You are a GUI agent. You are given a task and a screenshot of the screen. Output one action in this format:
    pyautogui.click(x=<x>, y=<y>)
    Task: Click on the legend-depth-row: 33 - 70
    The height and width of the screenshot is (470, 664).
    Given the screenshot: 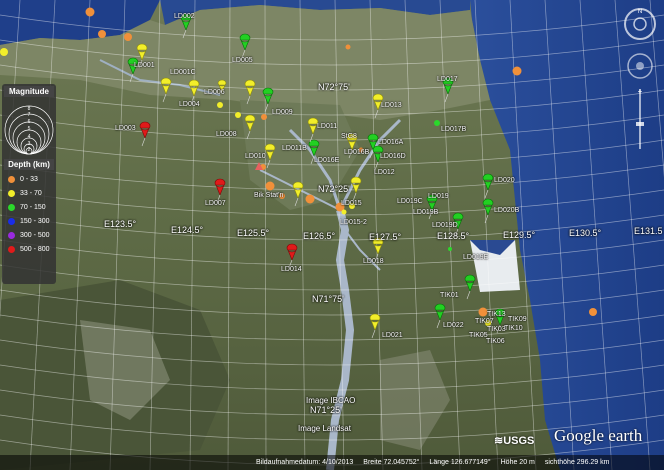 What is the action you would take?
    pyautogui.click(x=29, y=193)
    